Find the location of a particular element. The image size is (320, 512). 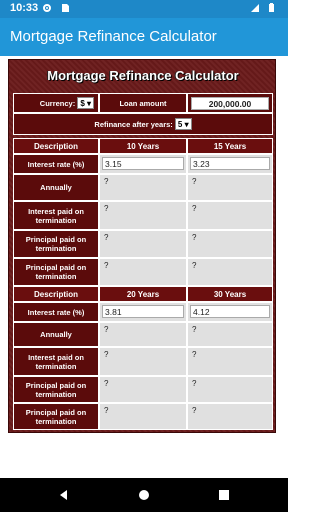

currency-select: $ ▾ is located at coordinates (85, 103).